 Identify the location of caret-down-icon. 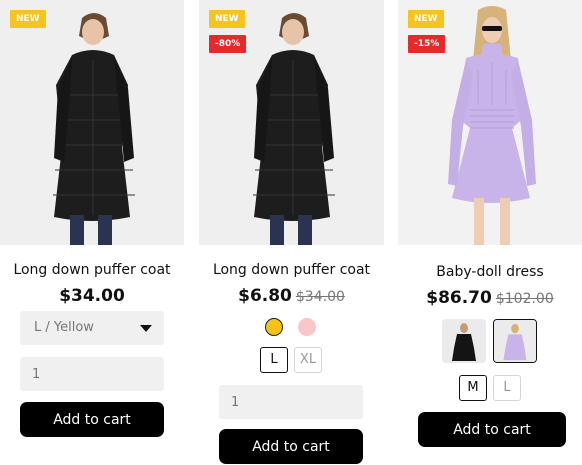
(146, 328).